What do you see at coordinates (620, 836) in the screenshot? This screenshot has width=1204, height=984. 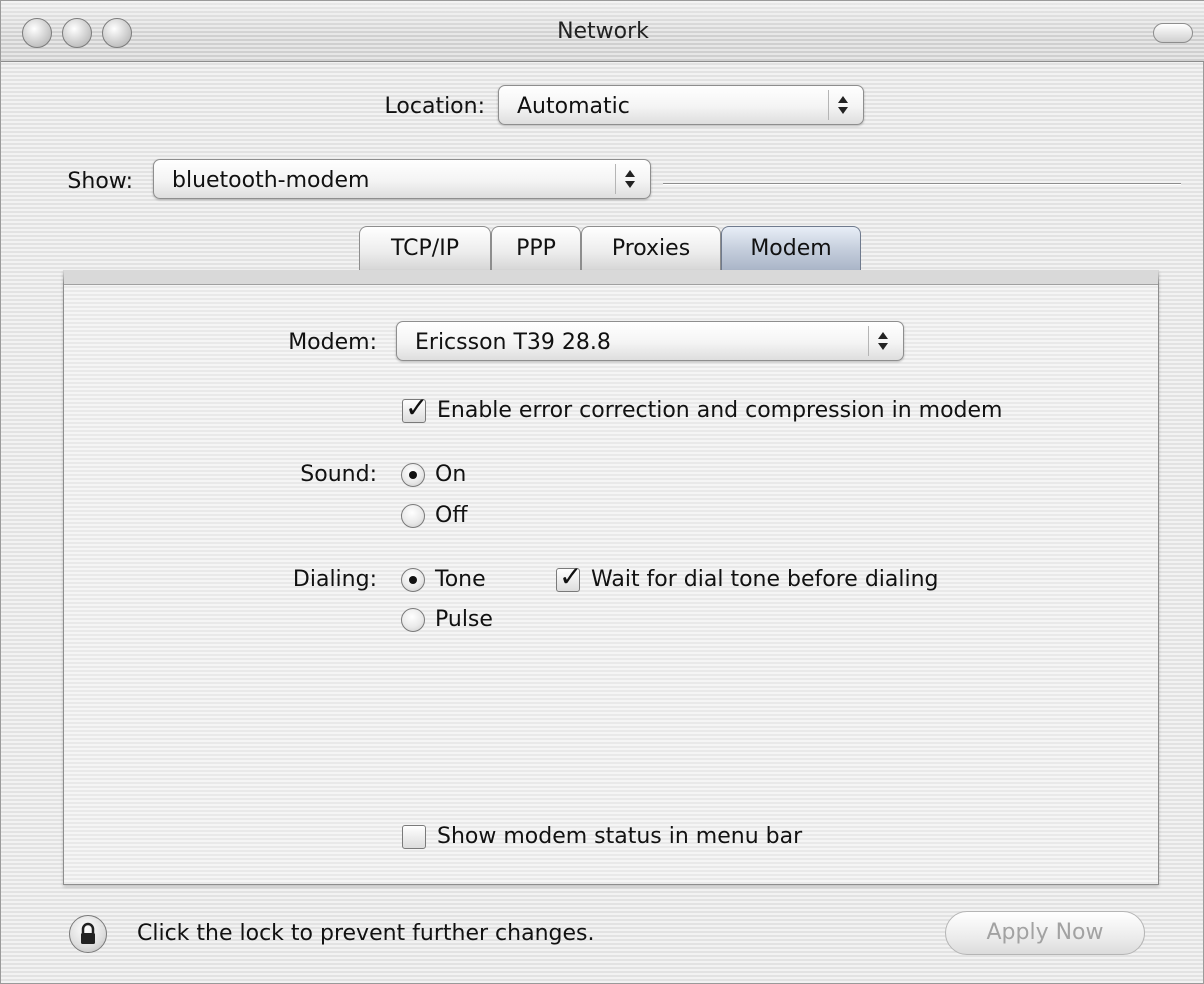 I see `status-menu-label: Show modem status in menu bar` at bounding box center [620, 836].